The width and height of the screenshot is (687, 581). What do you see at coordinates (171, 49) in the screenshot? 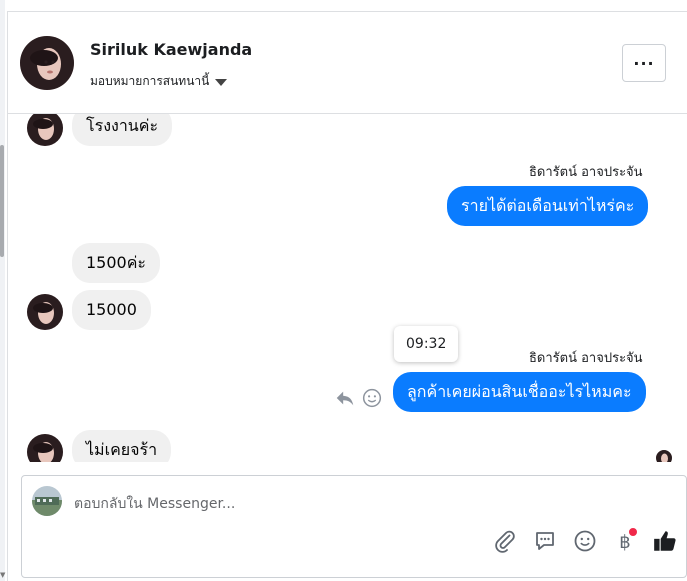
I see `contact-name: Siriluk Kaewjanda` at bounding box center [171, 49].